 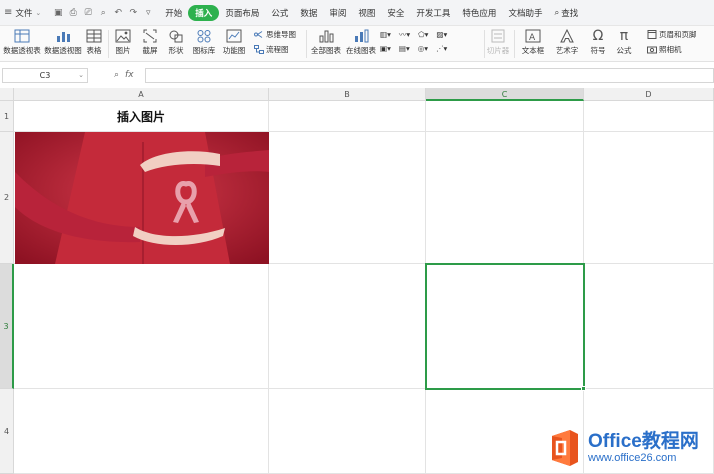 What do you see at coordinates (347, 116) in the screenshot?
I see `cell-b1` at bounding box center [347, 116].